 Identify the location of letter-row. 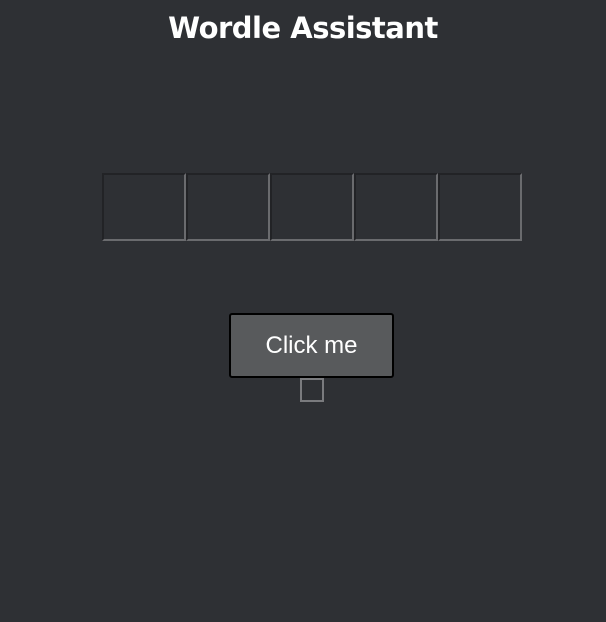
(312, 207).